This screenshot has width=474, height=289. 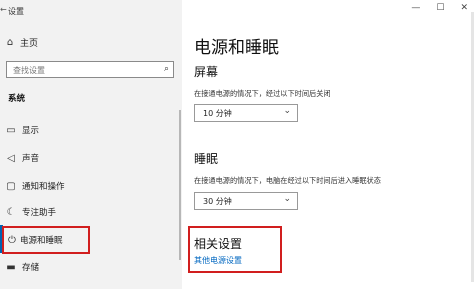 What do you see at coordinates (217, 201) in the screenshot?
I see `sleep-timeout-value: 30 分钟` at bounding box center [217, 201].